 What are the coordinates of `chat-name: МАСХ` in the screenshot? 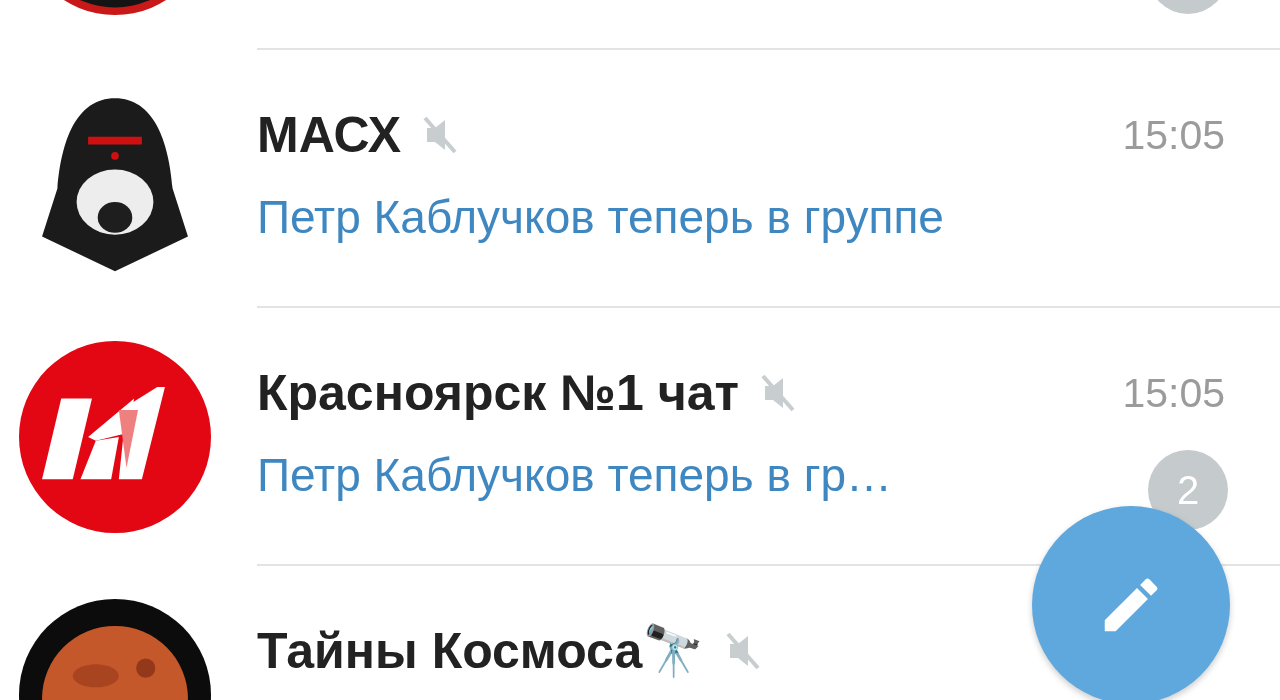 It's located at (329, 135).